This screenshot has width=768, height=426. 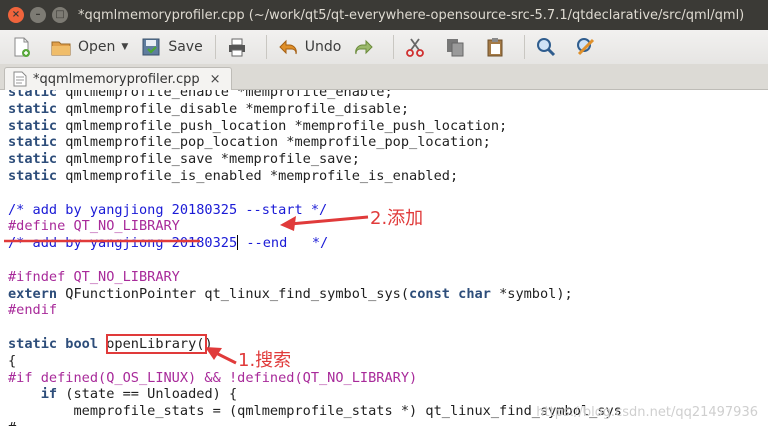 I want to click on code-line: {, so click(x=12, y=361).